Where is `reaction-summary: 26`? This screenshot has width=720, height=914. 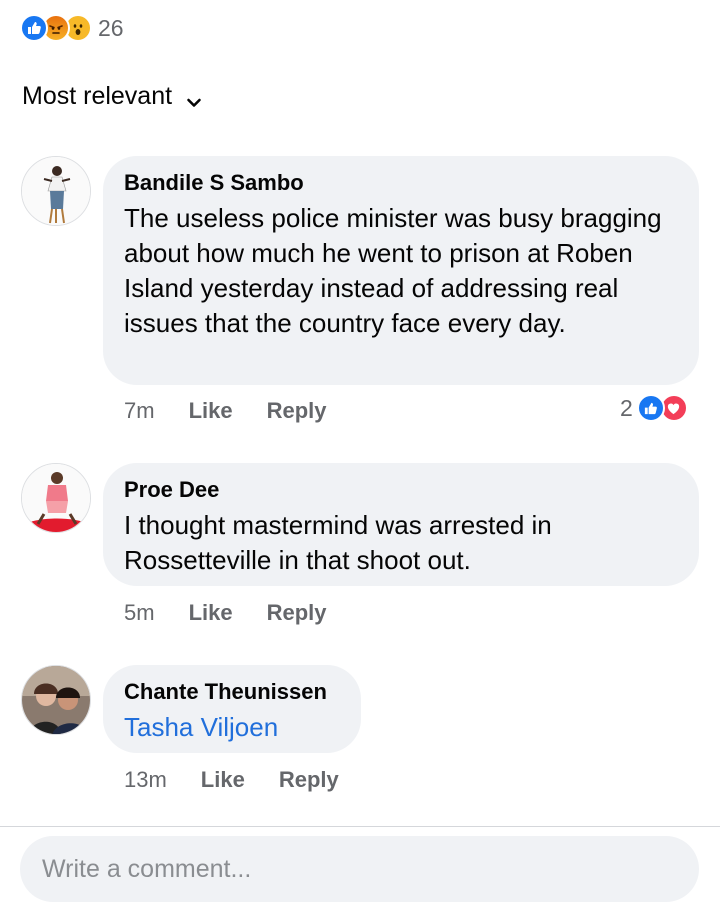
reaction-summary: 26 is located at coordinates (72, 28).